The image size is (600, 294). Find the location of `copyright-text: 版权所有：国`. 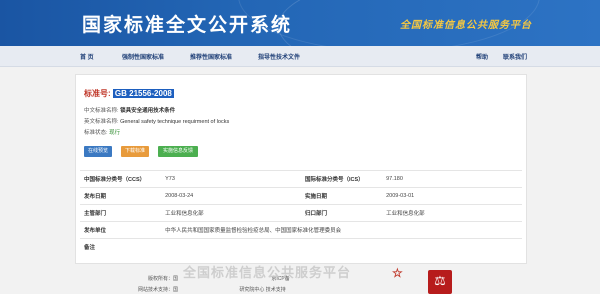

copyright-text: 版权所有：国 is located at coordinates (163, 279).